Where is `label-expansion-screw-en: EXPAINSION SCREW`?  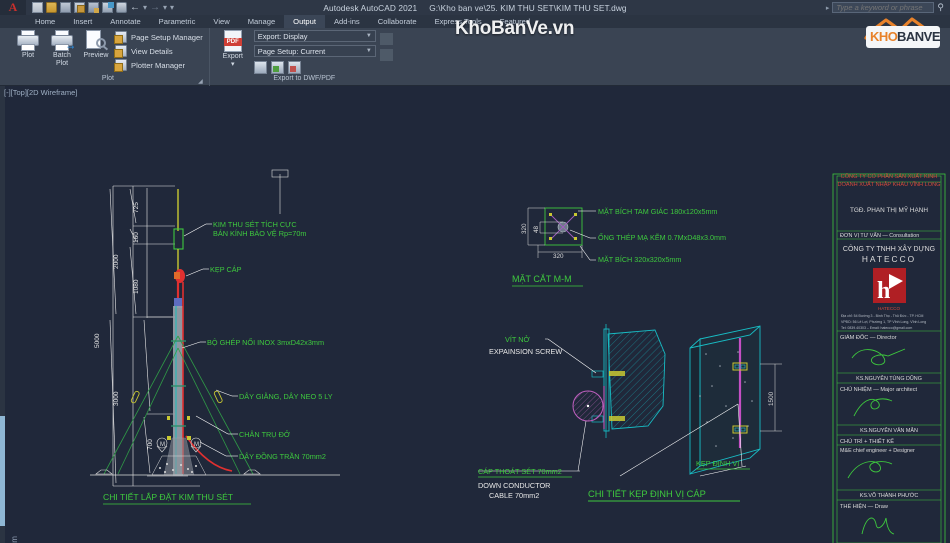 label-expansion-screw-en: EXPAINSION SCREW is located at coordinates (525, 351).